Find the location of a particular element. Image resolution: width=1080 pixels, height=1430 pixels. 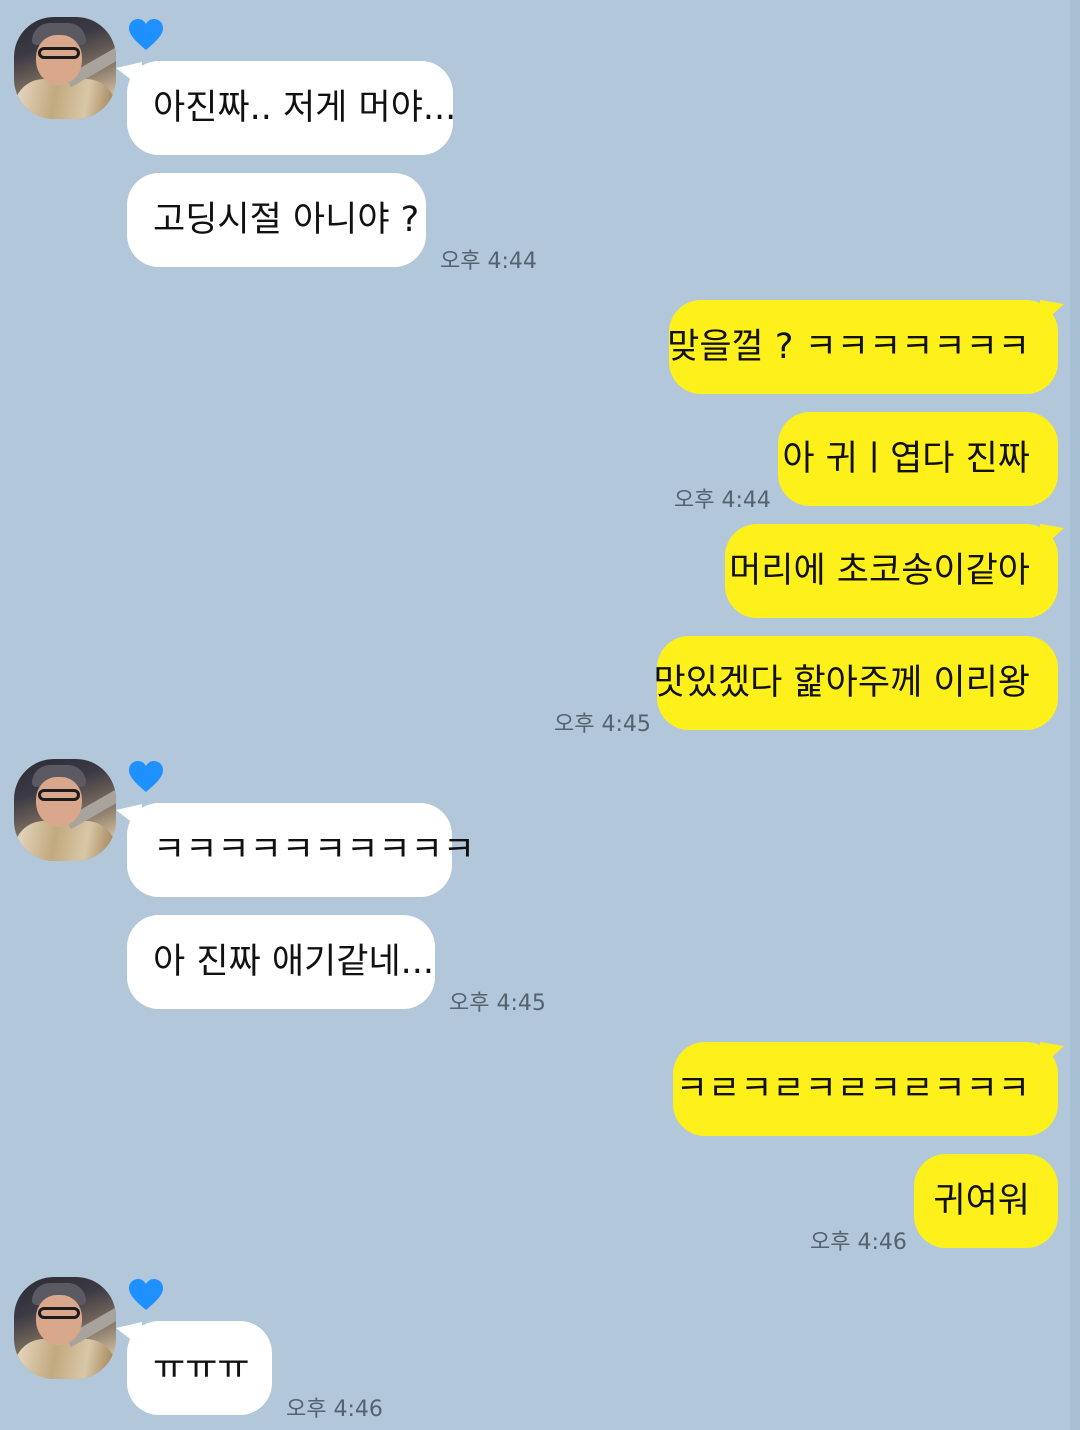

message-bubble: 맛있겠다 핥아주께 이리왕 is located at coordinates (855, 683).